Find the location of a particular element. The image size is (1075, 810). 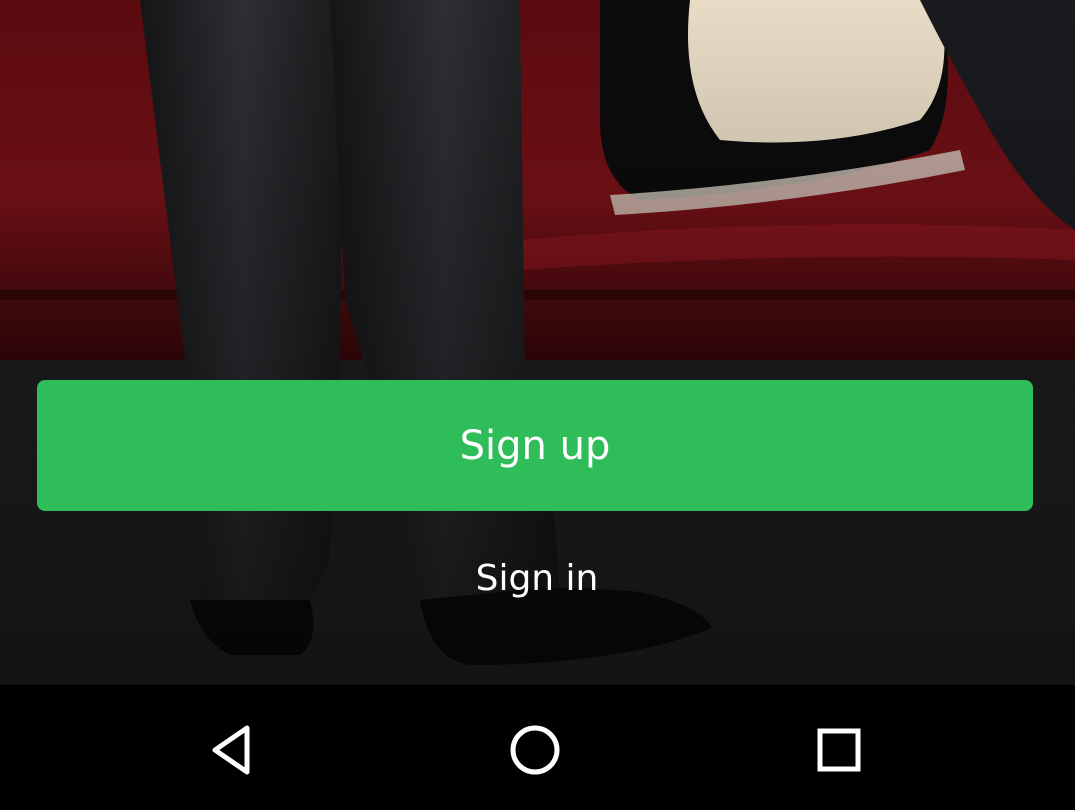

nav-home-button is located at coordinates (535, 750).